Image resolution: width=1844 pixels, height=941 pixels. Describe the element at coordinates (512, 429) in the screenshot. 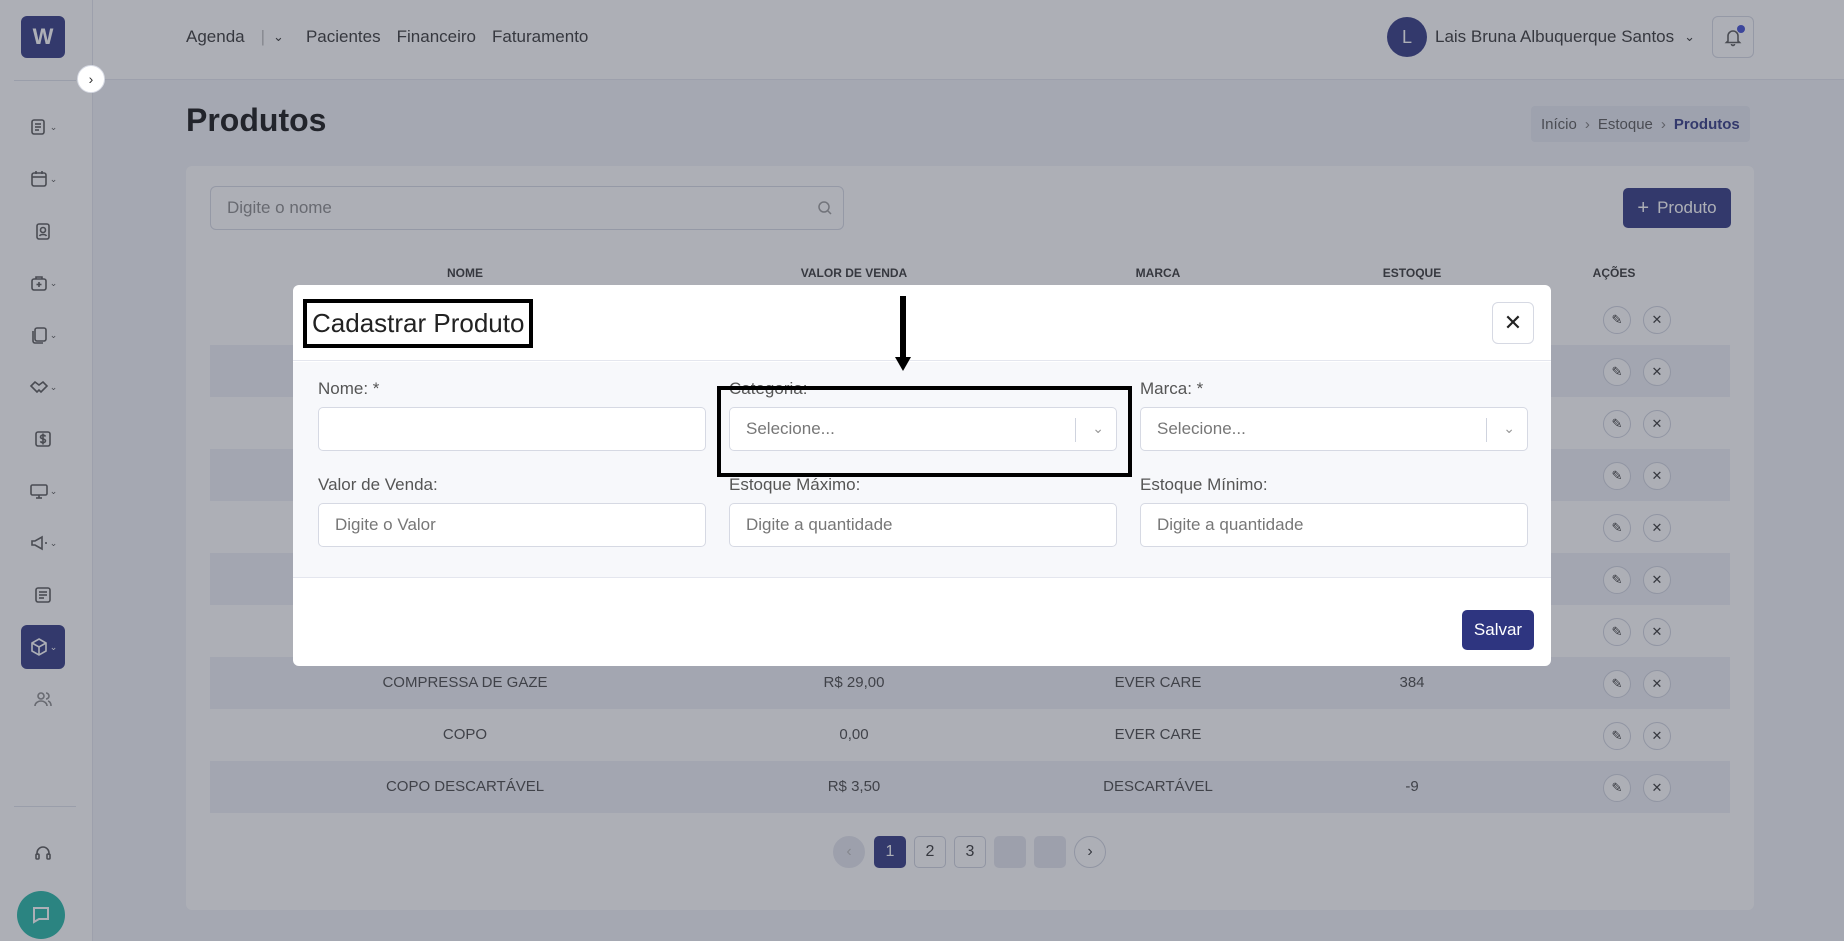

I see `nome-input` at that location.